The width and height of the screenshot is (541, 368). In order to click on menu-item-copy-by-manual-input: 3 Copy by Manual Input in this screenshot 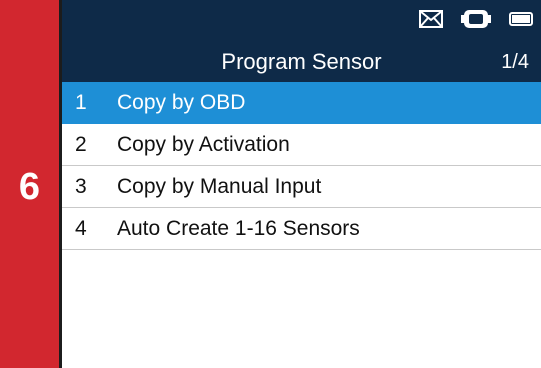, I will do `click(301, 187)`.